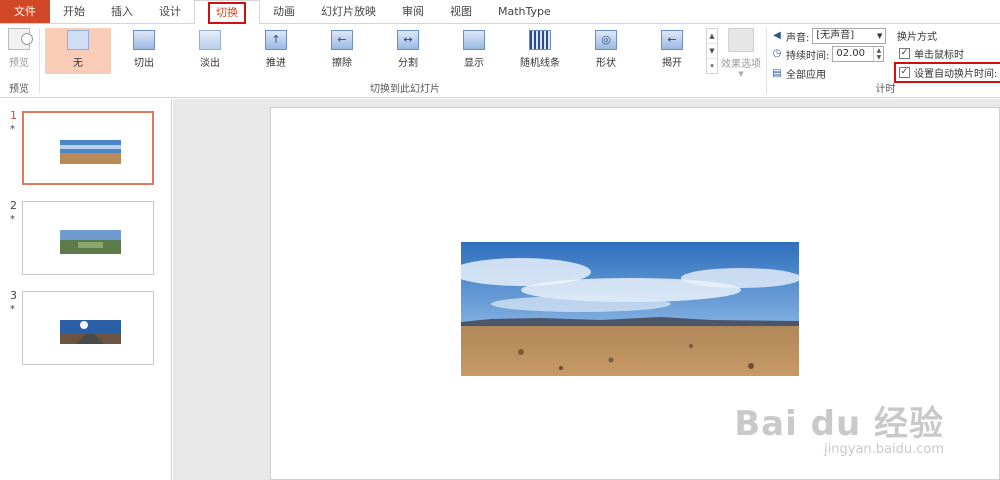 The image size is (1000, 480). What do you see at coordinates (777, 35) in the screenshot?
I see `sound-icon: ◀` at bounding box center [777, 35].